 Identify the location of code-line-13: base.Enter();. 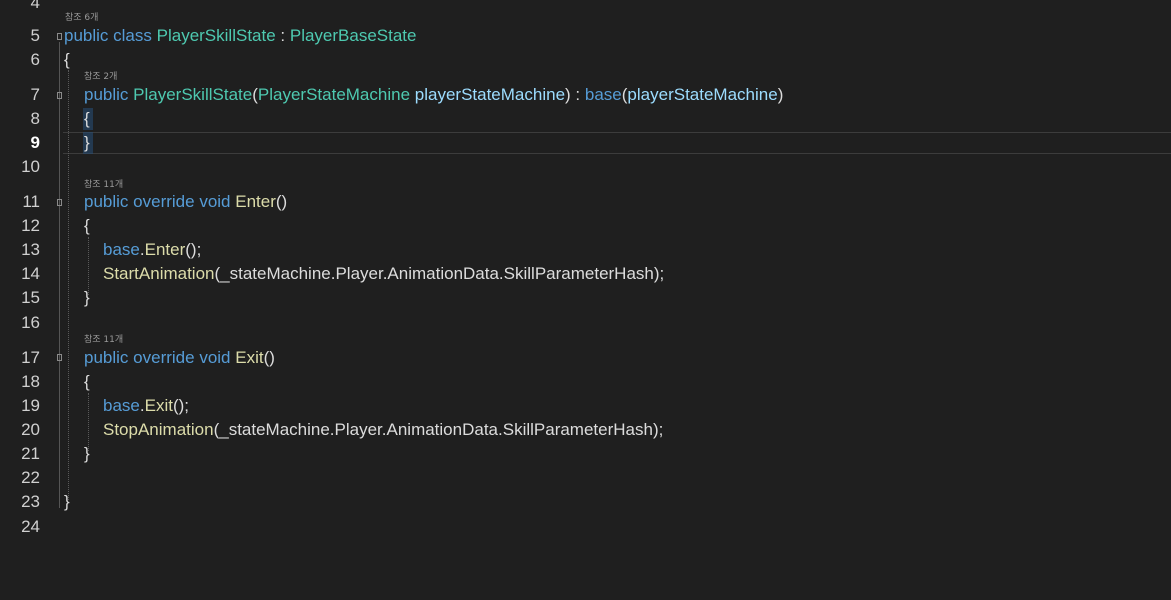
(152, 250).